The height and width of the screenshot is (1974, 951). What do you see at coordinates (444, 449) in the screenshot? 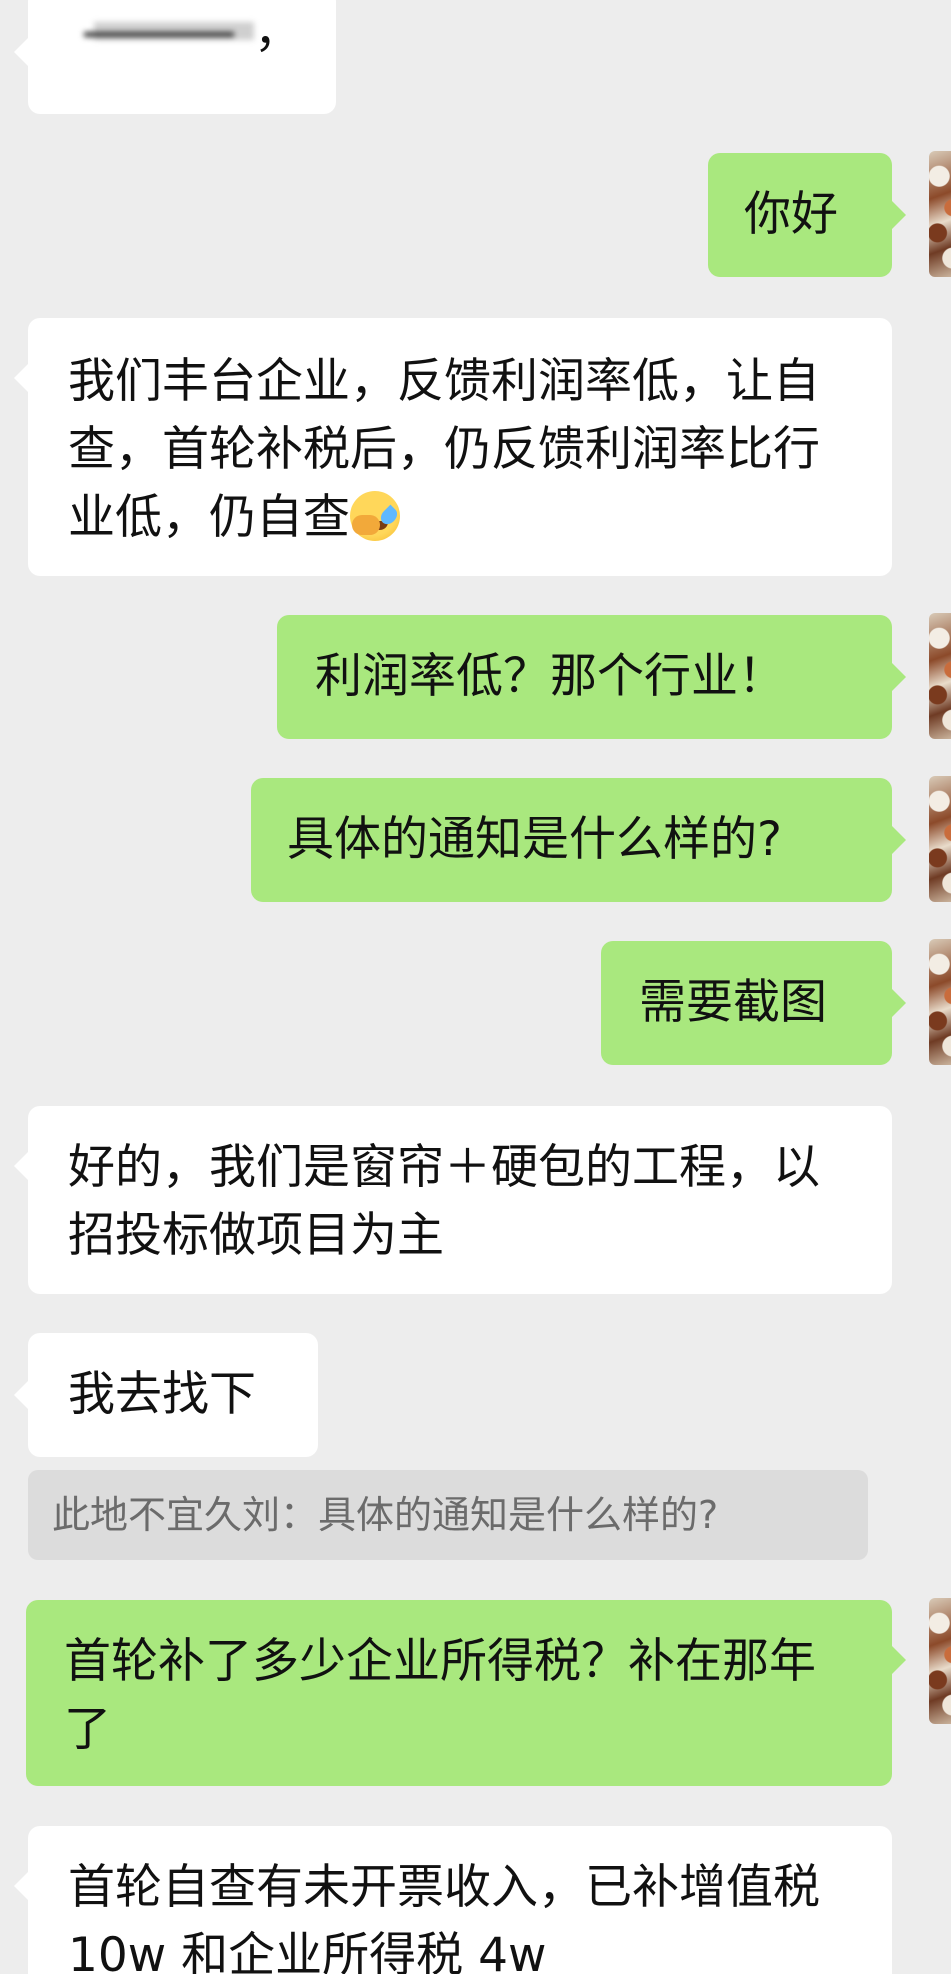
I see `message-text: 我们丰台企业，反馈利润率低，让自查，首轮补税后，仍反馈利润率比行业低，仍自查` at bounding box center [444, 449].